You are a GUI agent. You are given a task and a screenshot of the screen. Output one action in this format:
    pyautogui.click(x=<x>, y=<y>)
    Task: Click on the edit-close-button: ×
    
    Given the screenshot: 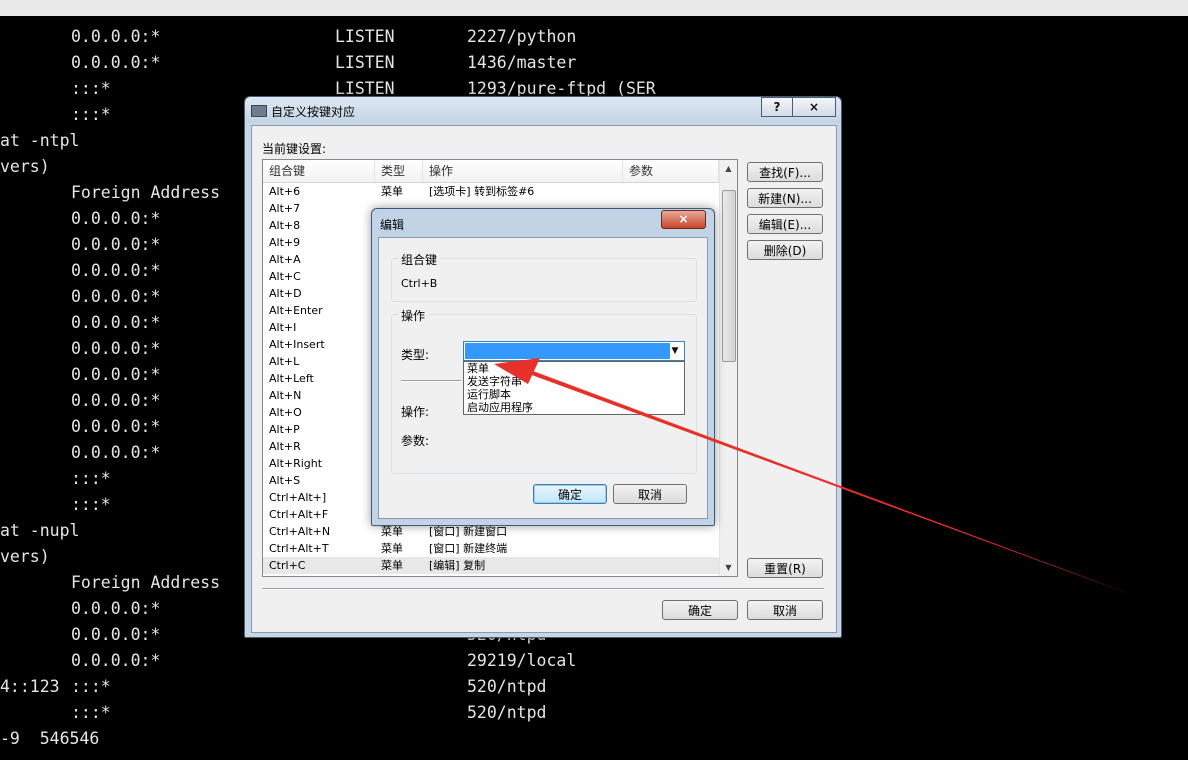 What is the action you would take?
    pyautogui.click(x=683, y=219)
    